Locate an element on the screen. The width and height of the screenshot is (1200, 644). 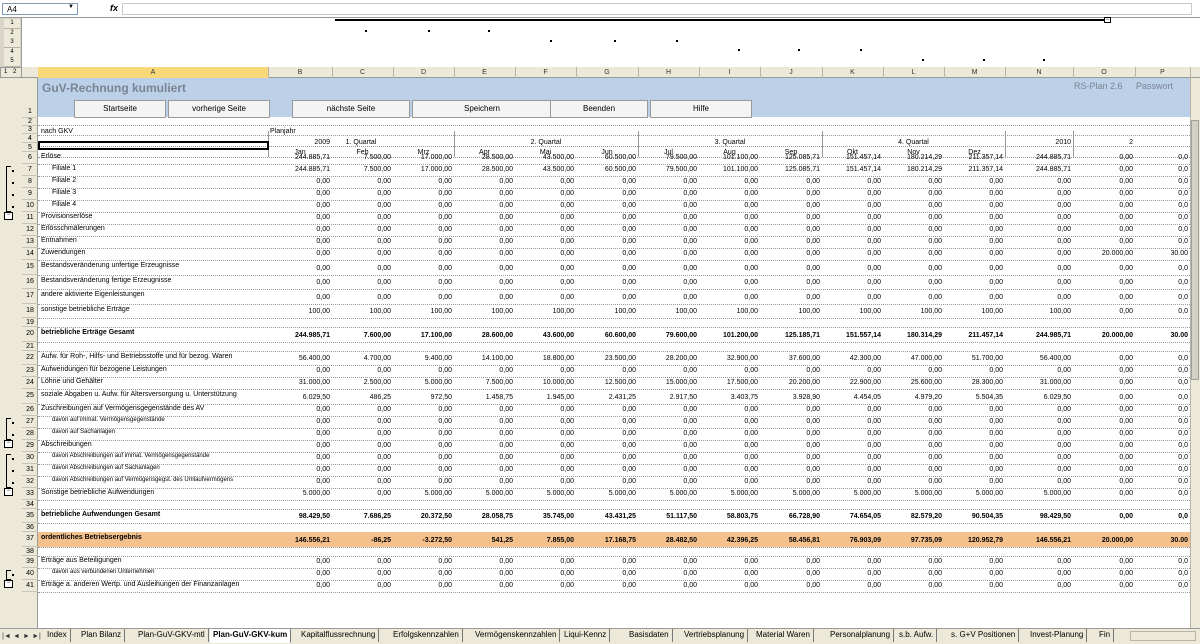
cell-c: 4.700,00 is located at coordinates (362, 358).